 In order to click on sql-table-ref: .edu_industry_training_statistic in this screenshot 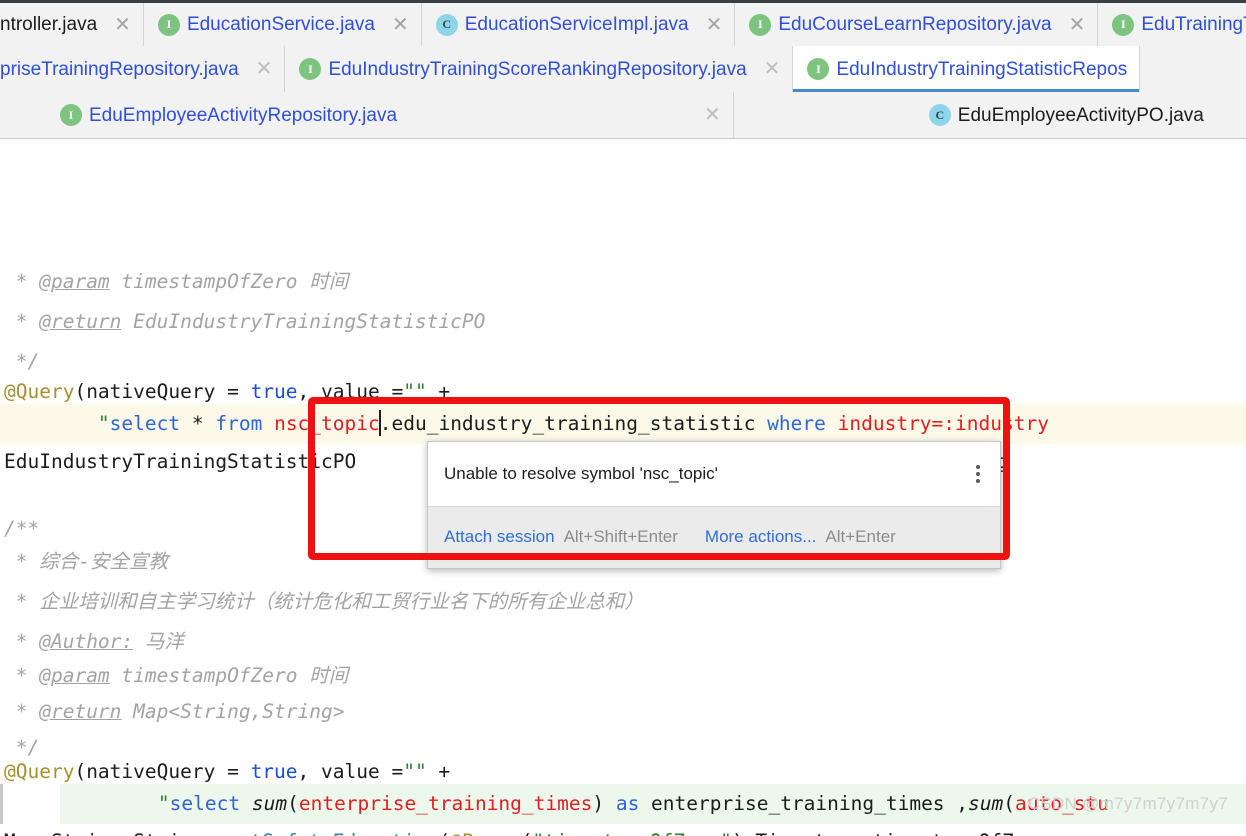, I will do `click(573, 423)`.